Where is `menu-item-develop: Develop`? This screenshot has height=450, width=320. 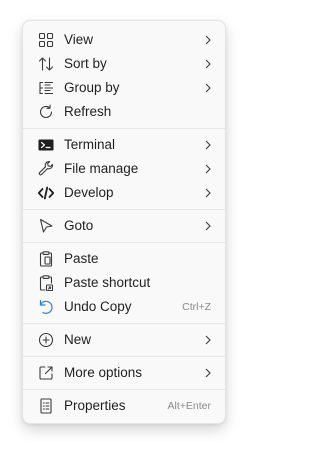
menu-item-develop: Develop is located at coordinates (124, 193).